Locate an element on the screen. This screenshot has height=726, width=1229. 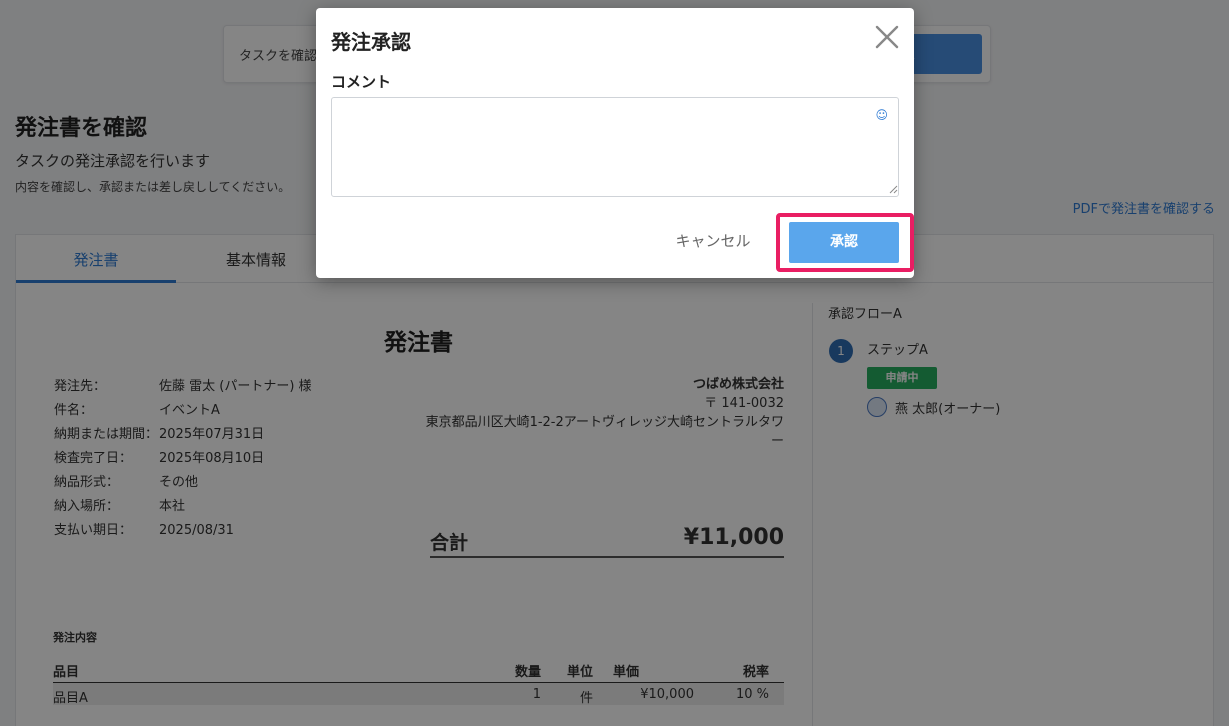
approve-button: 承認 is located at coordinates (844, 242).